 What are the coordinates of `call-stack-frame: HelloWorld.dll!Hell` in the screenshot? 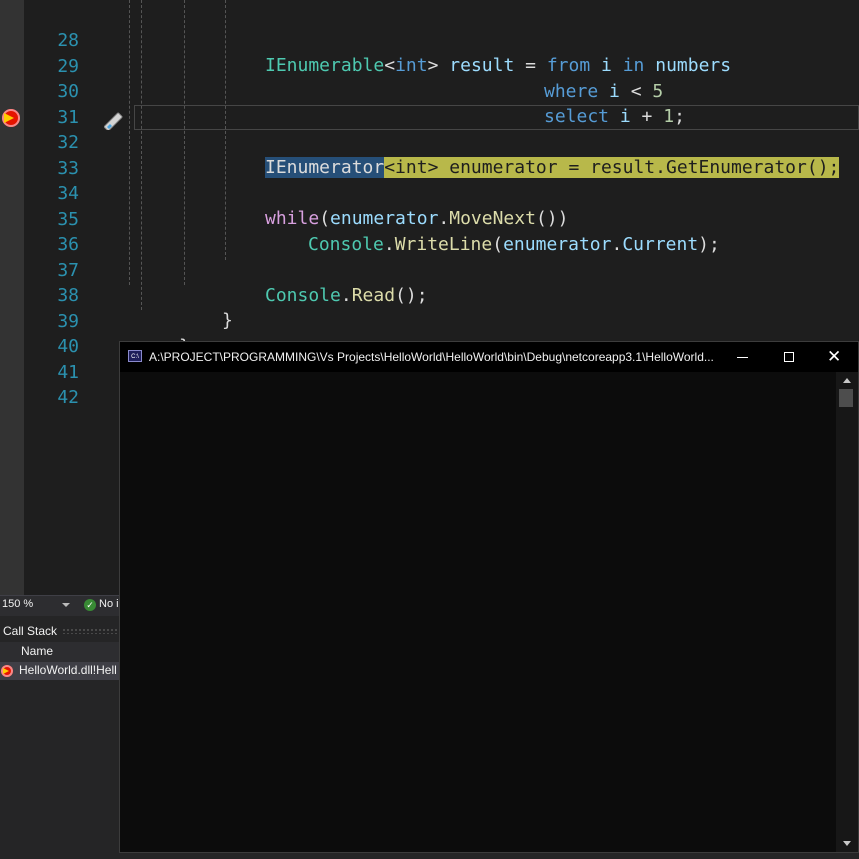 It's located at (68, 670).